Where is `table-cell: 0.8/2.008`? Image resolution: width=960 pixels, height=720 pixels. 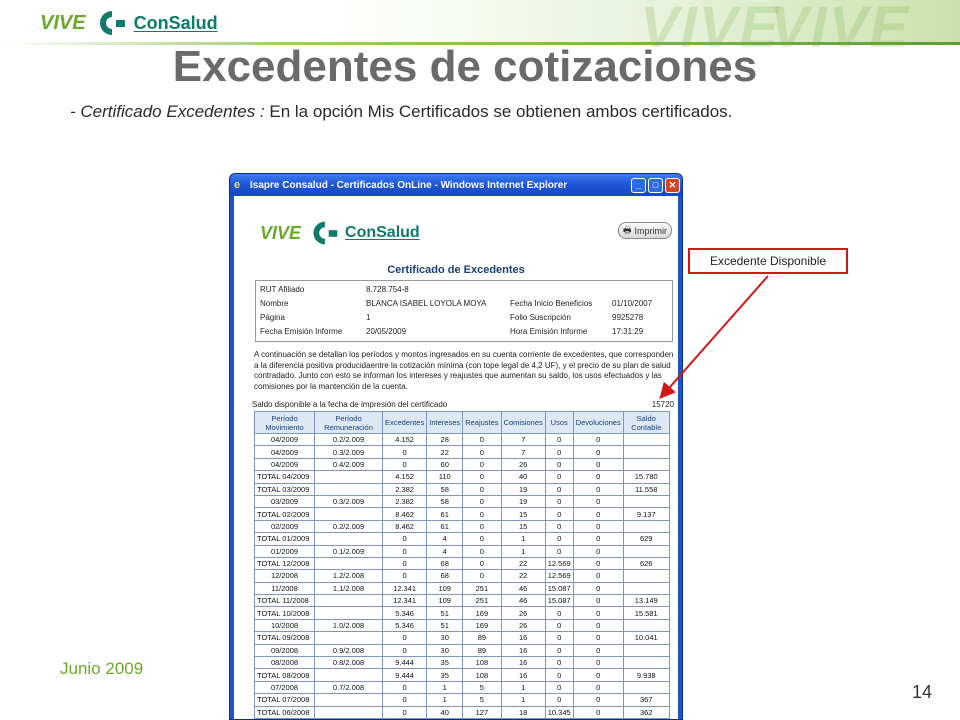 table-cell: 0.8/2.008 is located at coordinates (348, 663).